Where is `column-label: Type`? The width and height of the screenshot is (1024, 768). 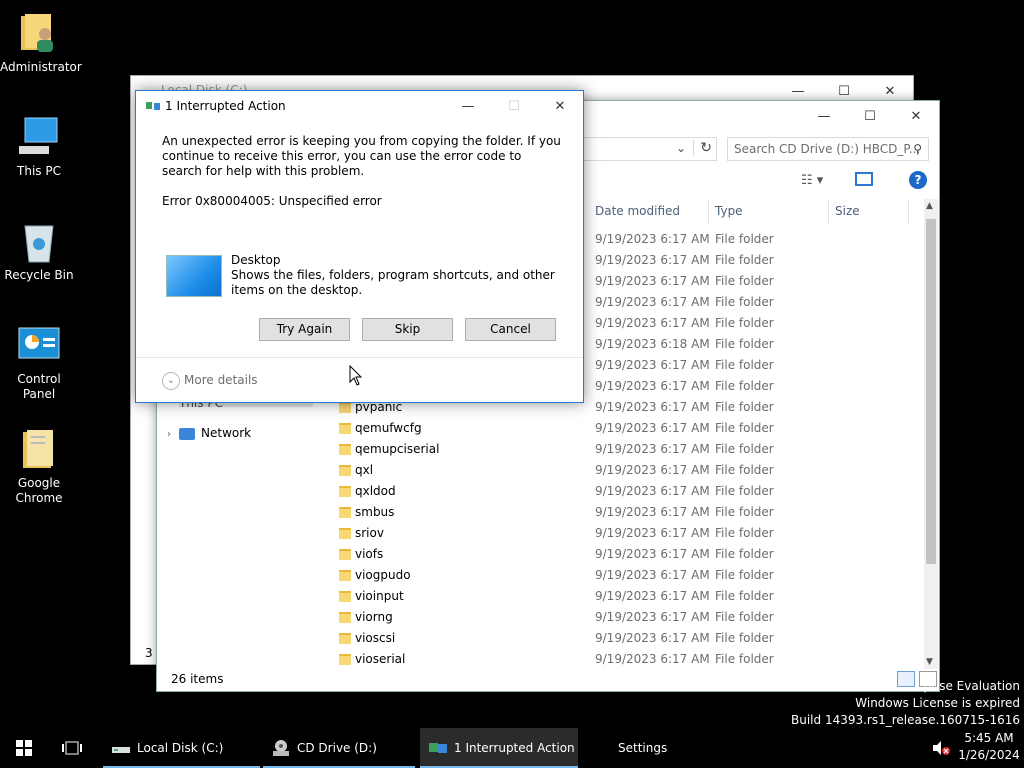
column-label: Type is located at coordinates (729, 211).